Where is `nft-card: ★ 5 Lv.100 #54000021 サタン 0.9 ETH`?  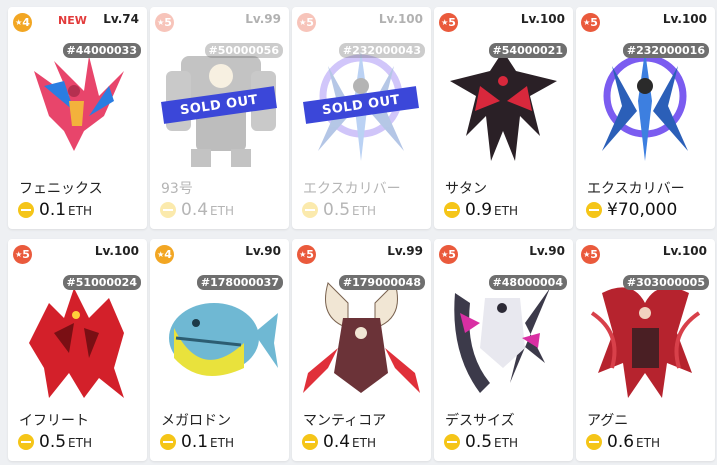
nft-card: ★ 5 Lv.100 #54000021 サタン 0.9 ETH is located at coordinates (503, 118).